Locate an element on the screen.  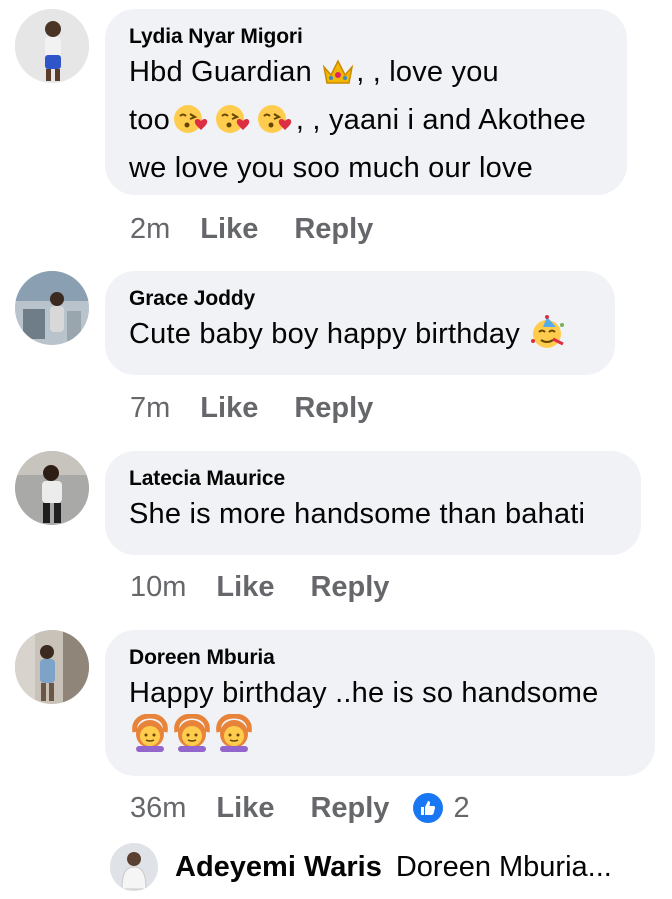
reaction-summary: 2 is located at coordinates (441, 808).